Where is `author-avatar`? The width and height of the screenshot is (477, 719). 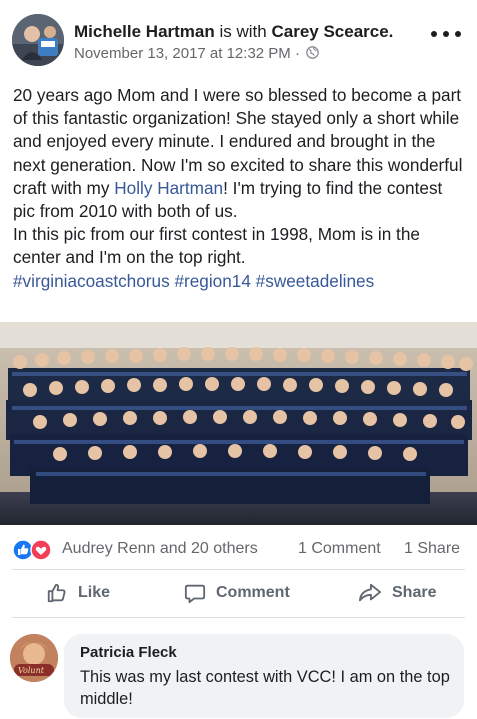
author-avatar is located at coordinates (38, 40).